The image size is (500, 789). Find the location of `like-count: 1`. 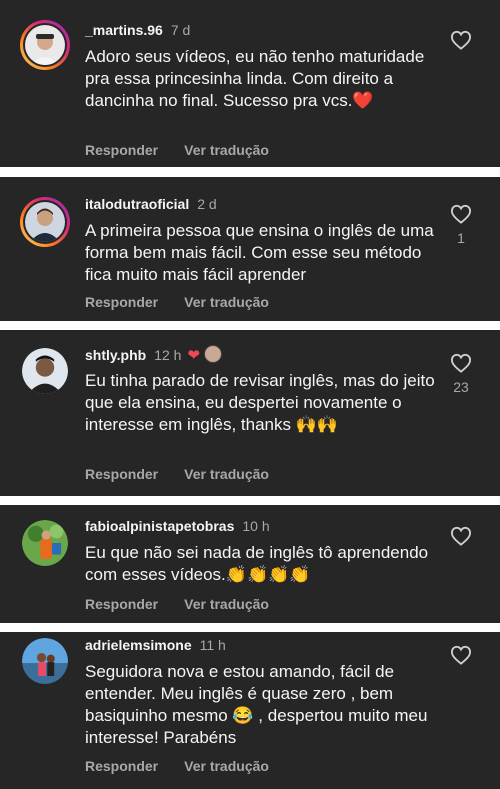

like-count: 1 is located at coordinates (461, 238).